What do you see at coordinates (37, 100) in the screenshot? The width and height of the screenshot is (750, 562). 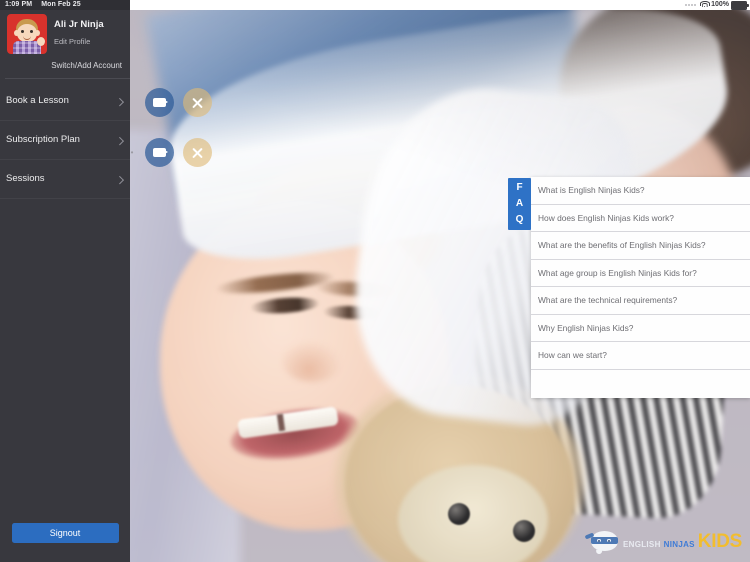 I see `sidebar-item-label: Book a Lesson` at bounding box center [37, 100].